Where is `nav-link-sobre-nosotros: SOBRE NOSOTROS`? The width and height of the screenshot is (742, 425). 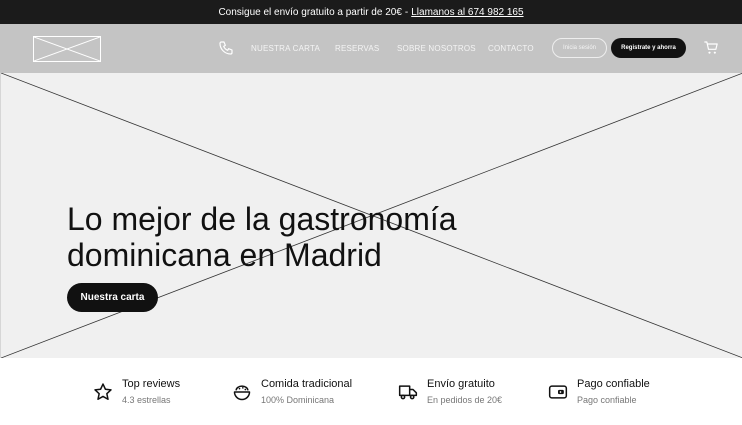 nav-link-sobre-nosotros: SOBRE NOSOTROS is located at coordinates (436, 48).